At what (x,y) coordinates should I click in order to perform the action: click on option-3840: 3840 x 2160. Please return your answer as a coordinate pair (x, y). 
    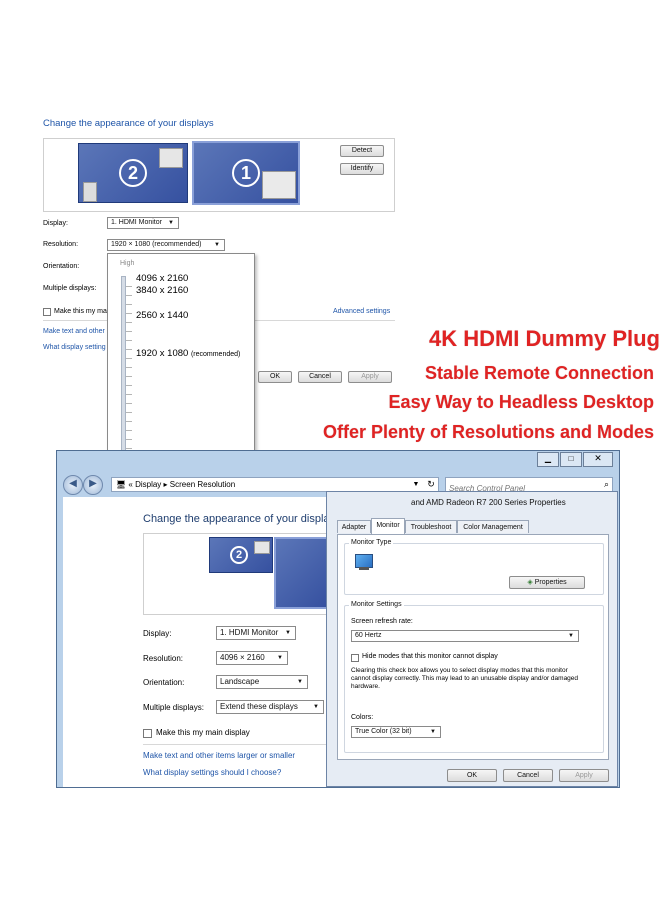
    Looking at the image, I should click on (162, 290).